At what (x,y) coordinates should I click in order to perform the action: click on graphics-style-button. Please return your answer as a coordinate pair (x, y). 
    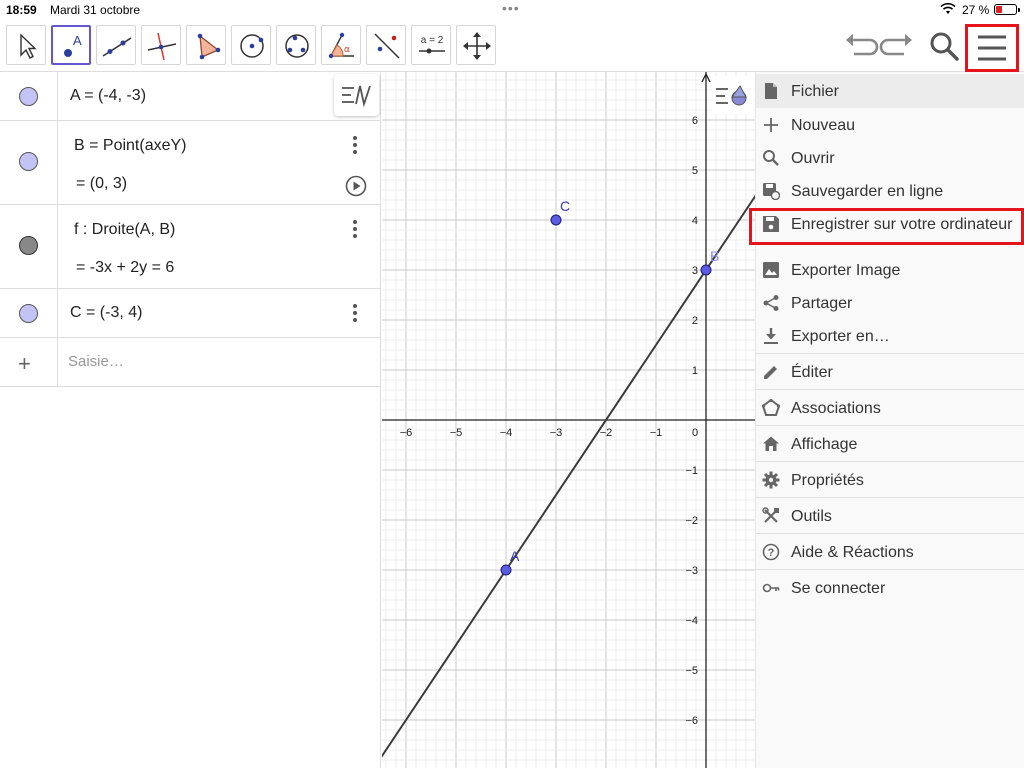
    Looking at the image, I should click on (733, 95).